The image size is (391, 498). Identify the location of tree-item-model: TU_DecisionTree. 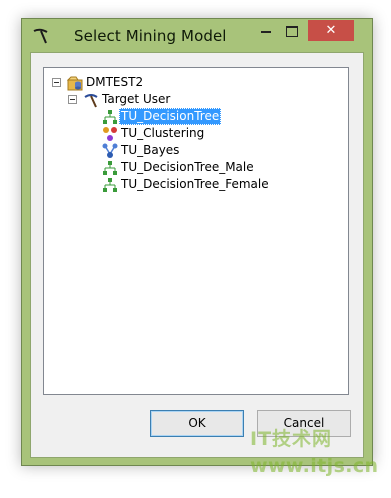
(177, 116).